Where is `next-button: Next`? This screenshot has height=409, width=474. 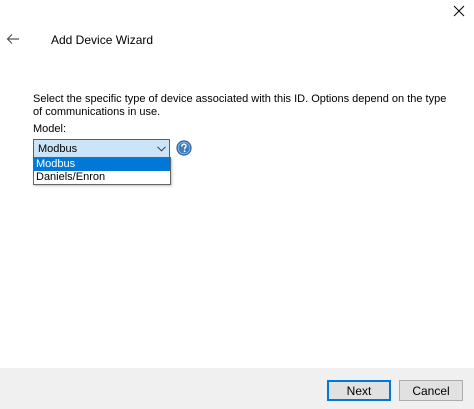
next-button: Next is located at coordinates (359, 390).